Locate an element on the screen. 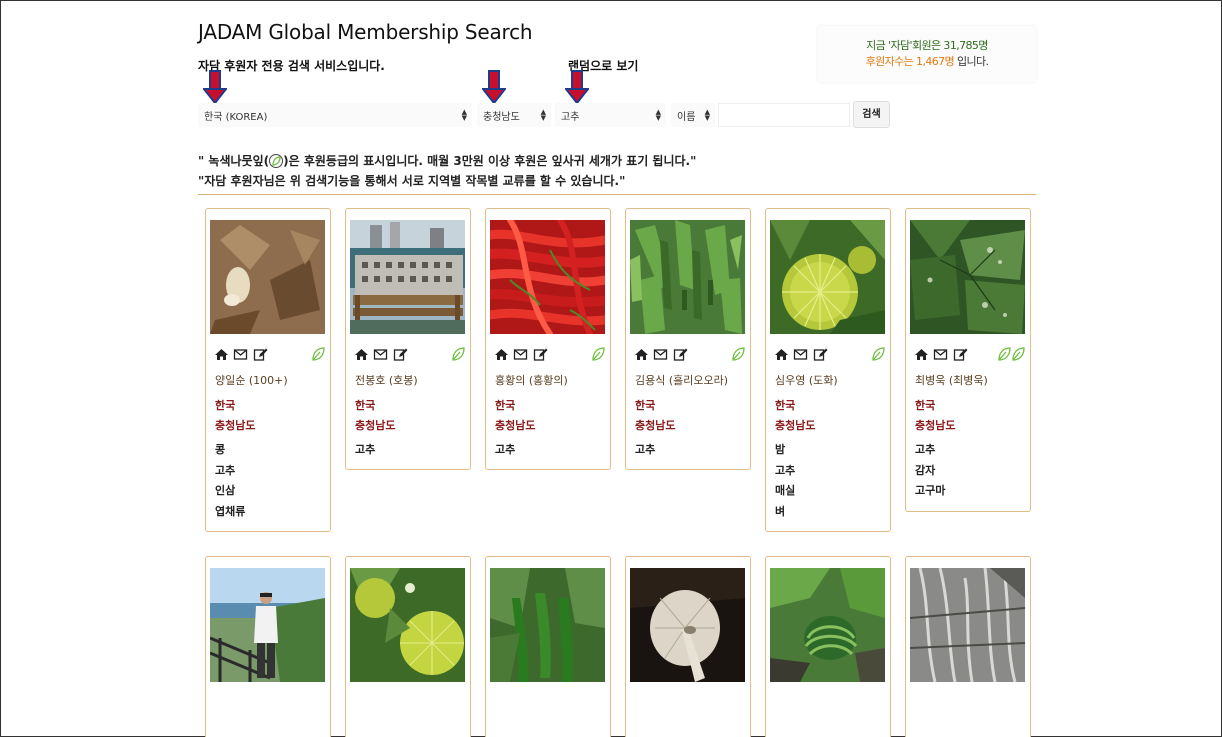 Image resolution: width=1222 pixels, height=737 pixels. member-card: 홍황의 (홍황의) 한국 충청남도 고추 is located at coordinates (548, 339).